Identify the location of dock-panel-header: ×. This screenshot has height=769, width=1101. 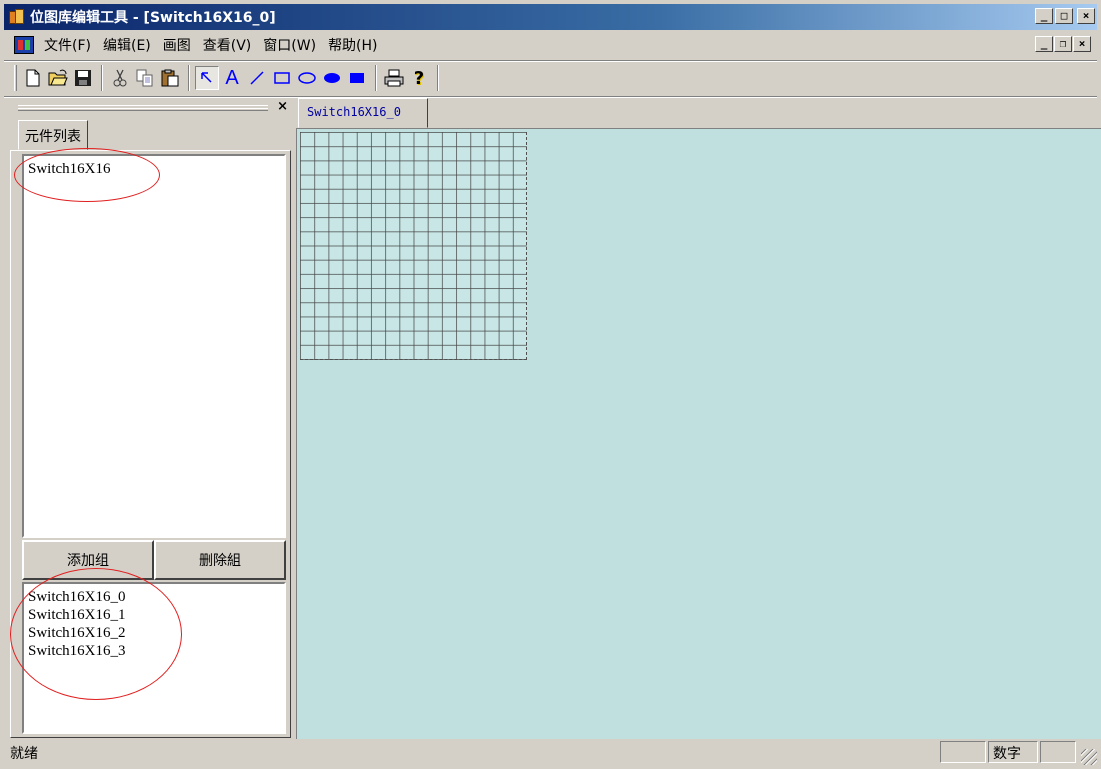
(152, 107).